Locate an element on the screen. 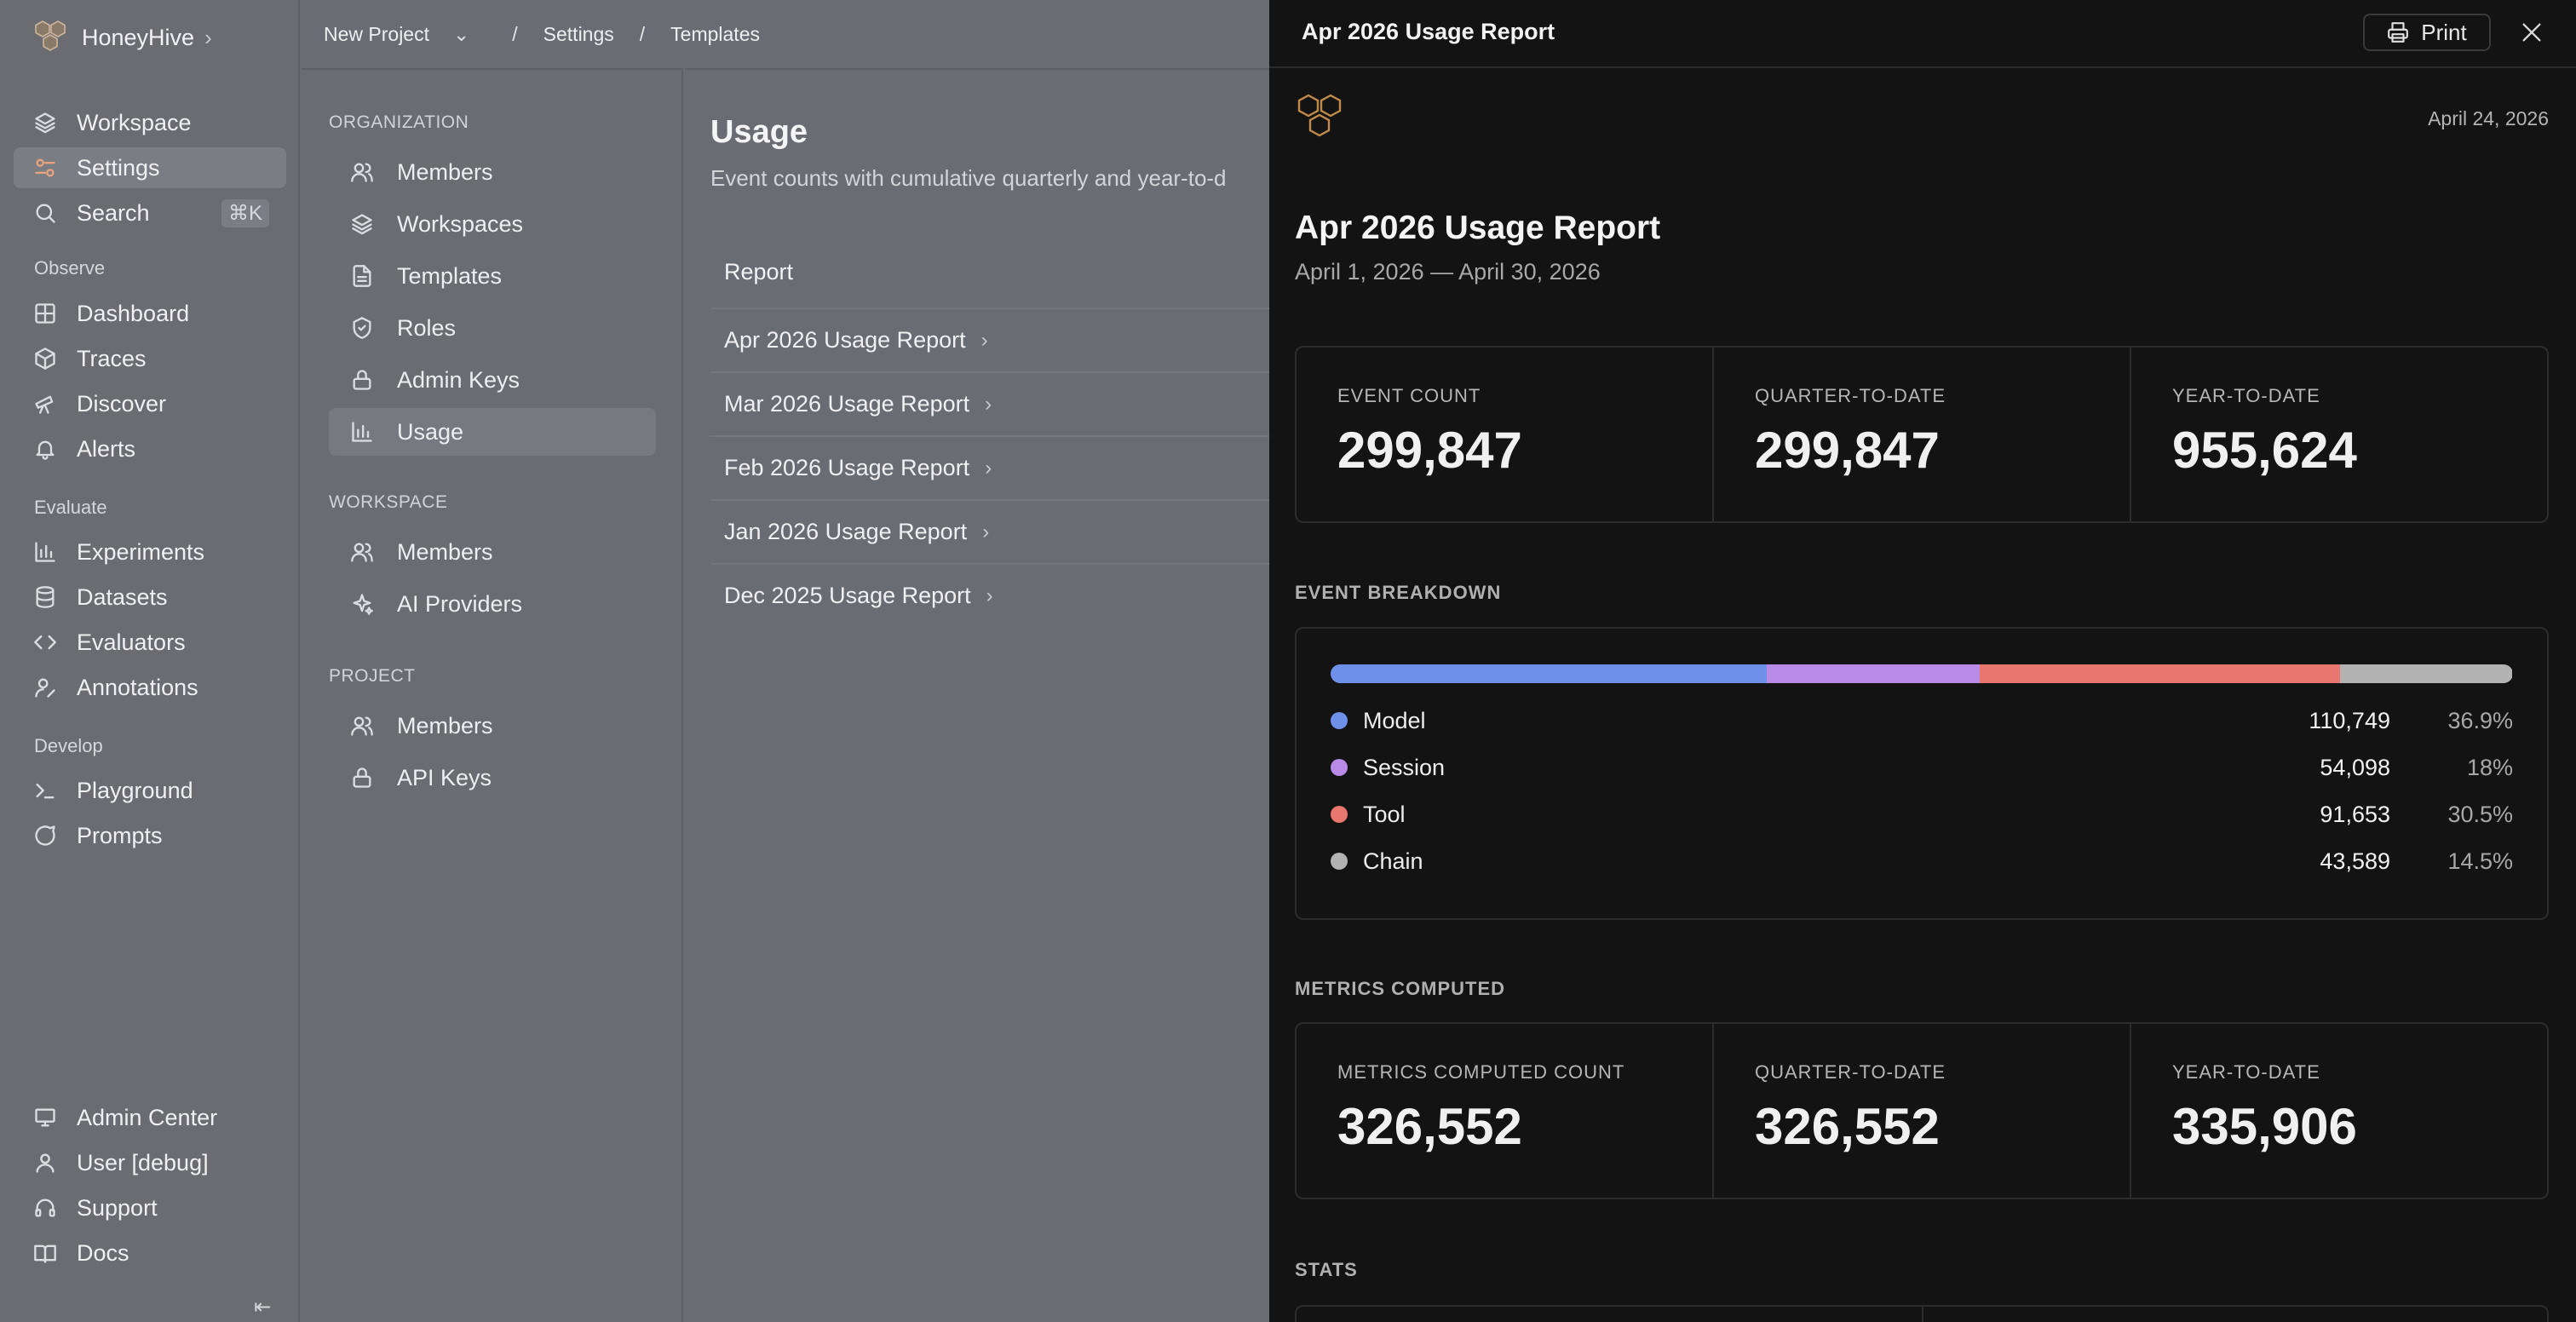 This screenshot has width=2576, height=1322. stats-title: STATS is located at coordinates (1327, 1269).